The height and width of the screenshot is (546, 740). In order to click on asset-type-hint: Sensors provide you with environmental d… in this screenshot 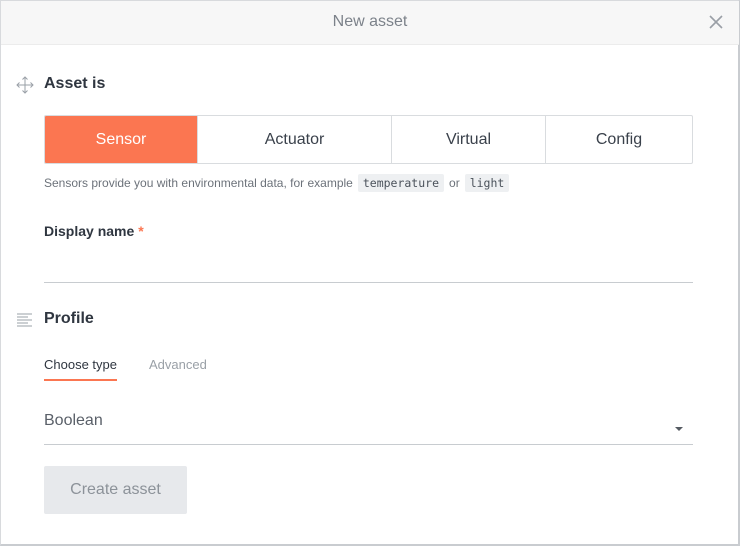, I will do `click(279, 183)`.